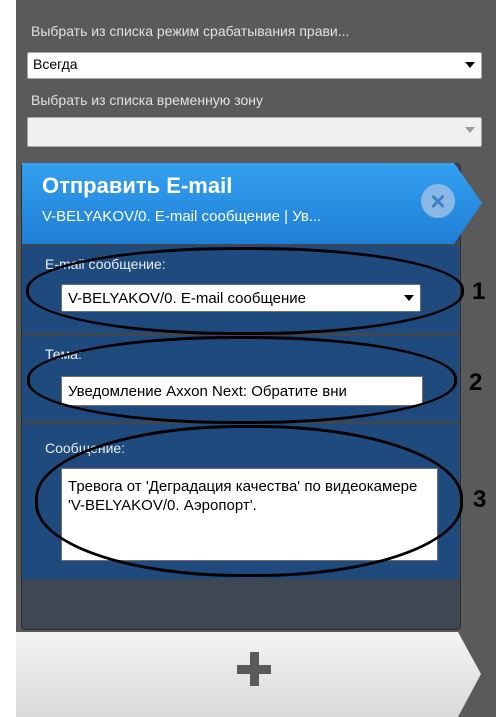 This screenshot has height=717, width=504. I want to click on annotation-number-2: 2, so click(476, 382).